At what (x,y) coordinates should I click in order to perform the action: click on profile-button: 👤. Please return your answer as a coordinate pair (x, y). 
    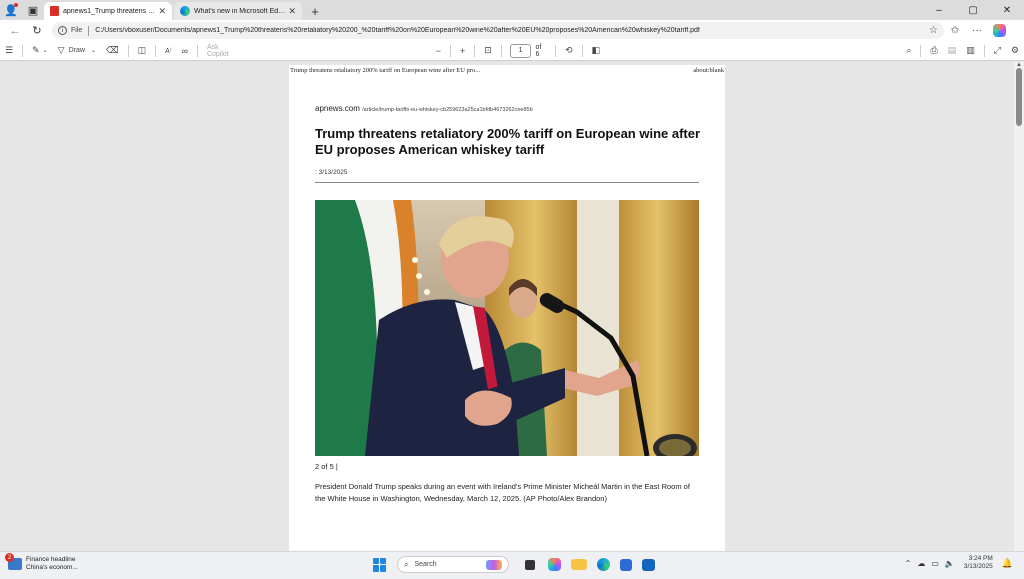
    Looking at the image, I should click on (11, 10).